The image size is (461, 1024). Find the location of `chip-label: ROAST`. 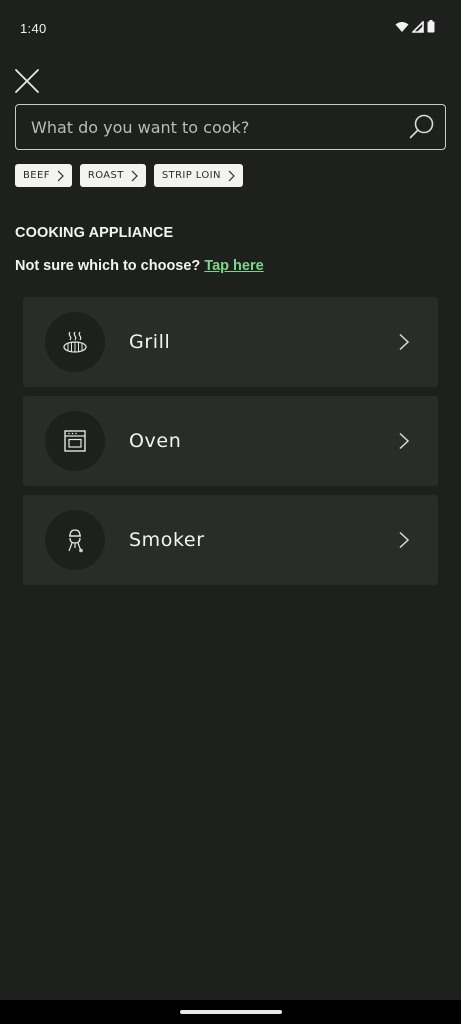

chip-label: ROAST is located at coordinates (105, 175).